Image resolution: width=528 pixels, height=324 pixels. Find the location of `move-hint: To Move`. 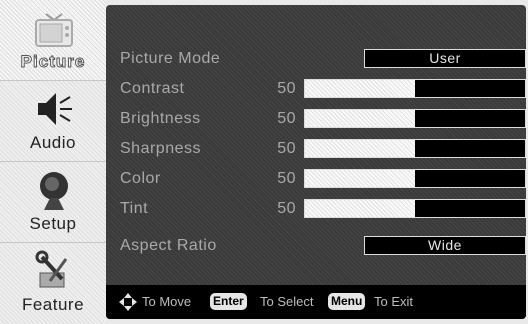

move-hint: To Move is located at coordinates (167, 301).